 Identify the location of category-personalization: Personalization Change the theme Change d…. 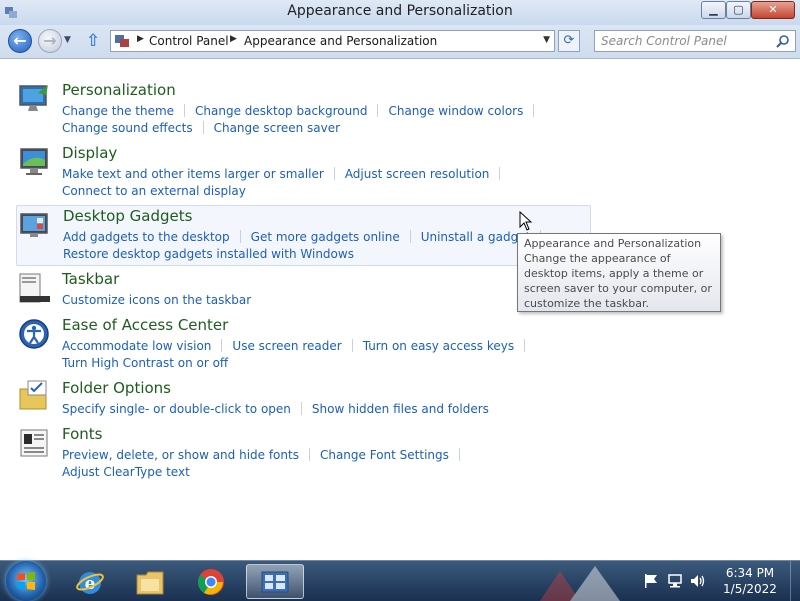
(303, 108).